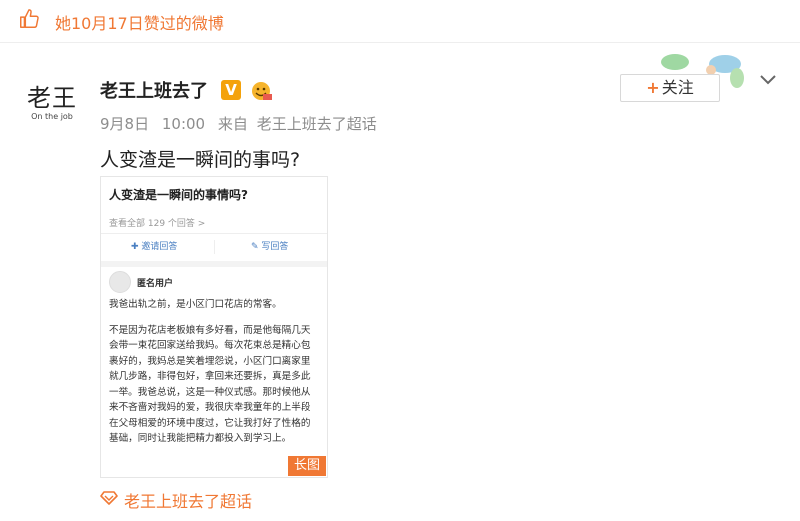  What do you see at coordinates (139, 23) in the screenshot?
I see `liked-activity-text: 她10月17日赞过的微博` at bounding box center [139, 23].